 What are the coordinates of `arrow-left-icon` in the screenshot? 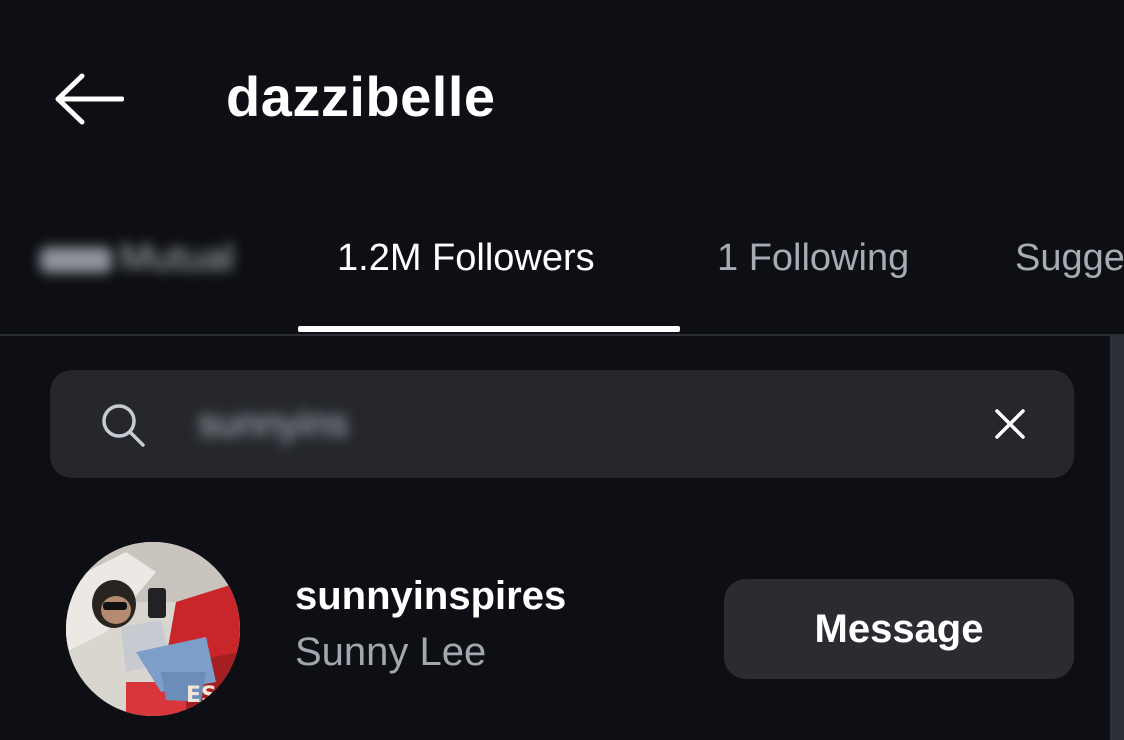 It's located at (89, 99).